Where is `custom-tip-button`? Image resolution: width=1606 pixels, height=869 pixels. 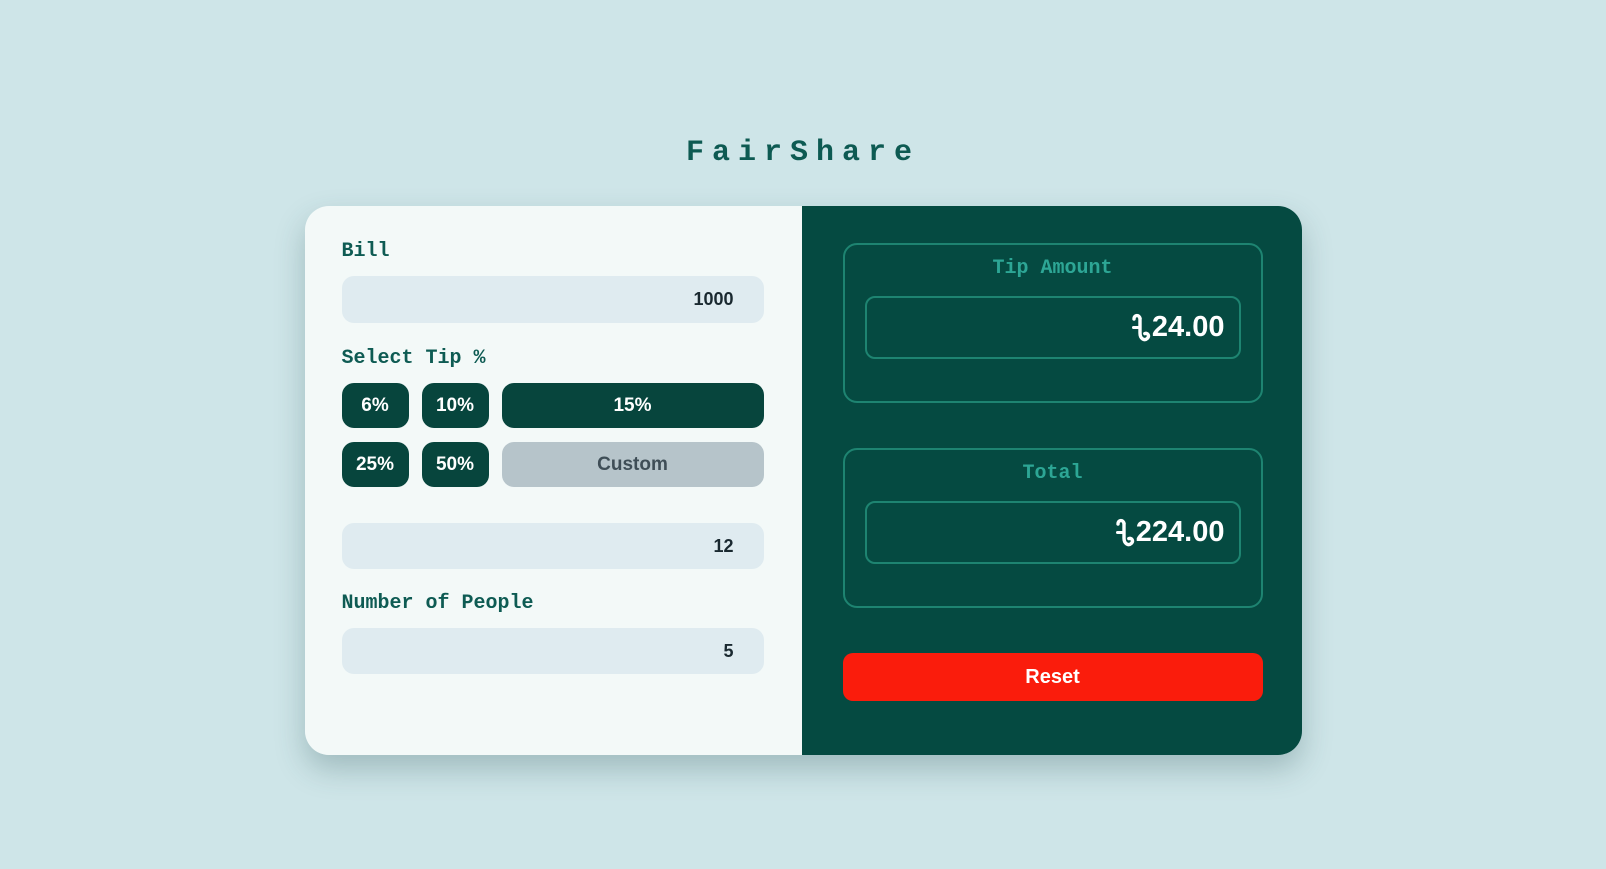 custom-tip-button is located at coordinates (632, 464).